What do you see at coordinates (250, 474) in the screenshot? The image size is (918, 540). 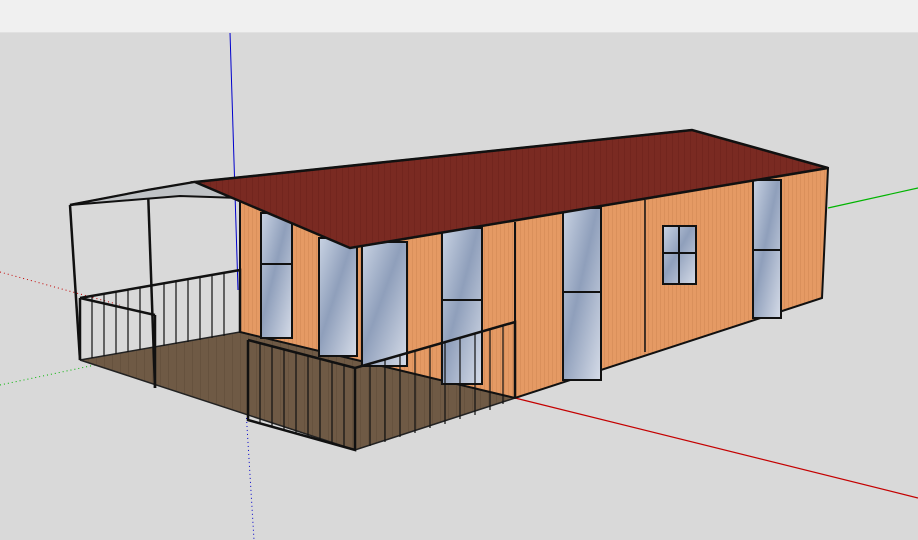 I see `blue-axis-dotted` at bounding box center [250, 474].